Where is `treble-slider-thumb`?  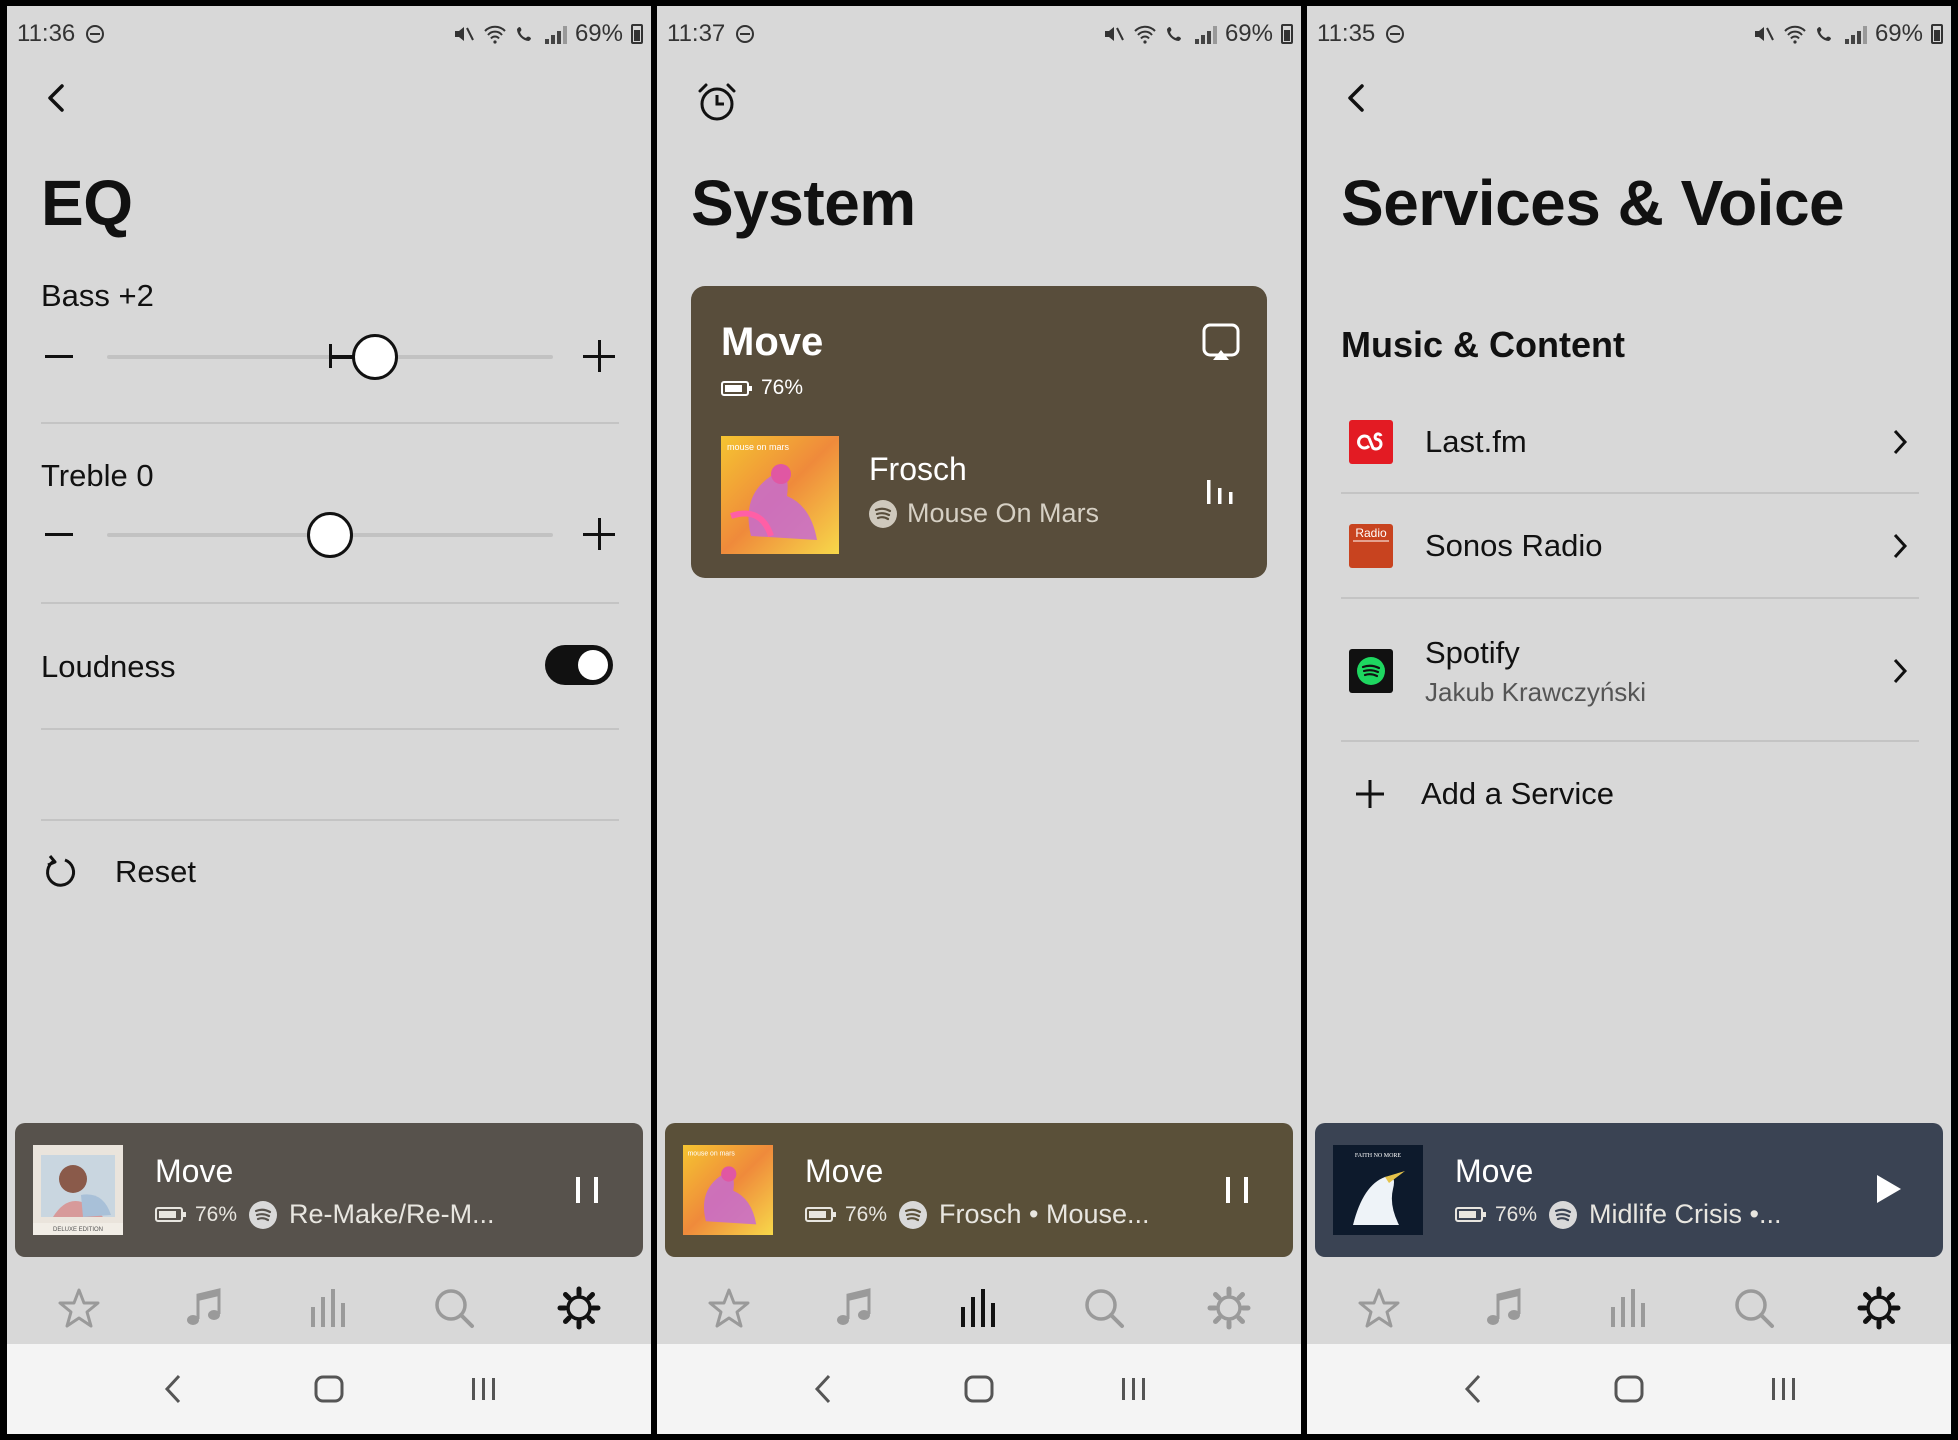
treble-slider-thumb is located at coordinates (330, 535).